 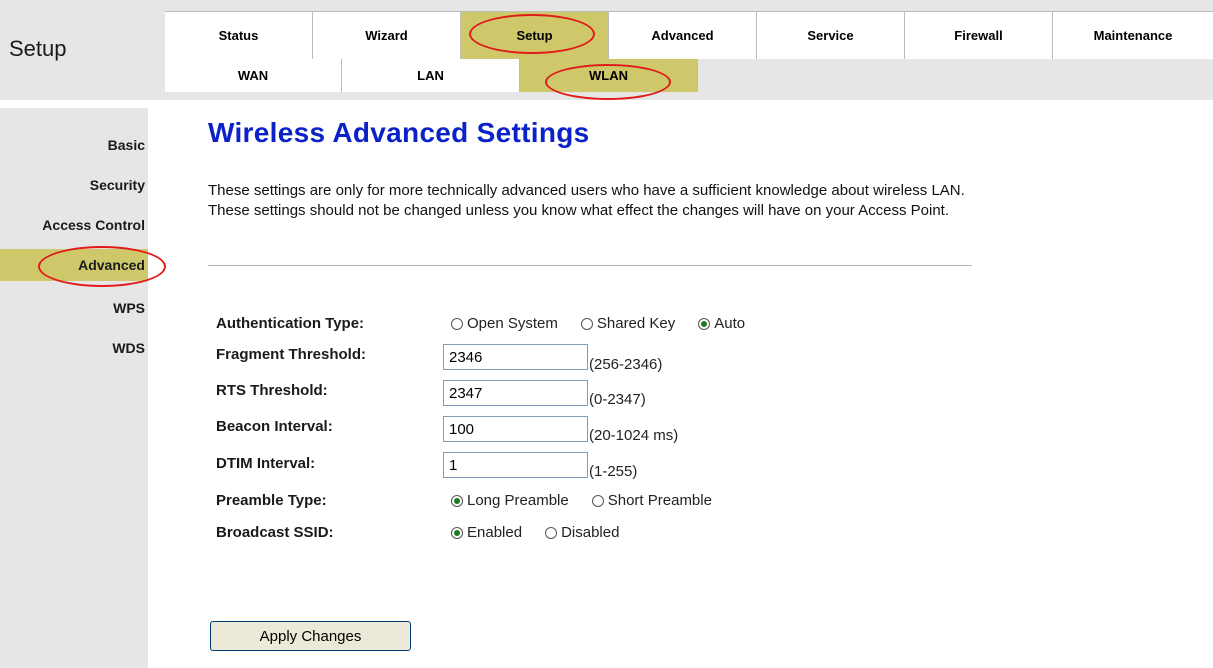 I want to click on tab-maintenance: Maintenance, so click(x=1133, y=35).